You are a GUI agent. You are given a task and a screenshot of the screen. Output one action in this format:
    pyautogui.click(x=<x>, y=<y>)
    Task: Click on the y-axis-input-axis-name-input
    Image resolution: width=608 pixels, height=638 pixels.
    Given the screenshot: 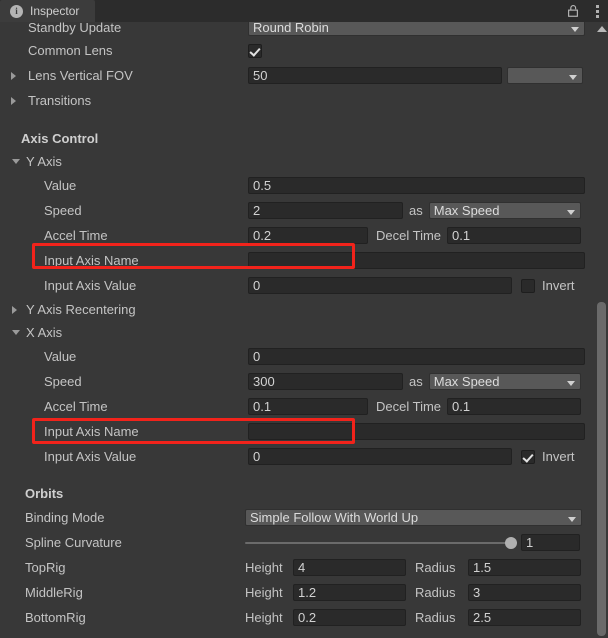 What is the action you would take?
    pyautogui.click(x=416, y=260)
    